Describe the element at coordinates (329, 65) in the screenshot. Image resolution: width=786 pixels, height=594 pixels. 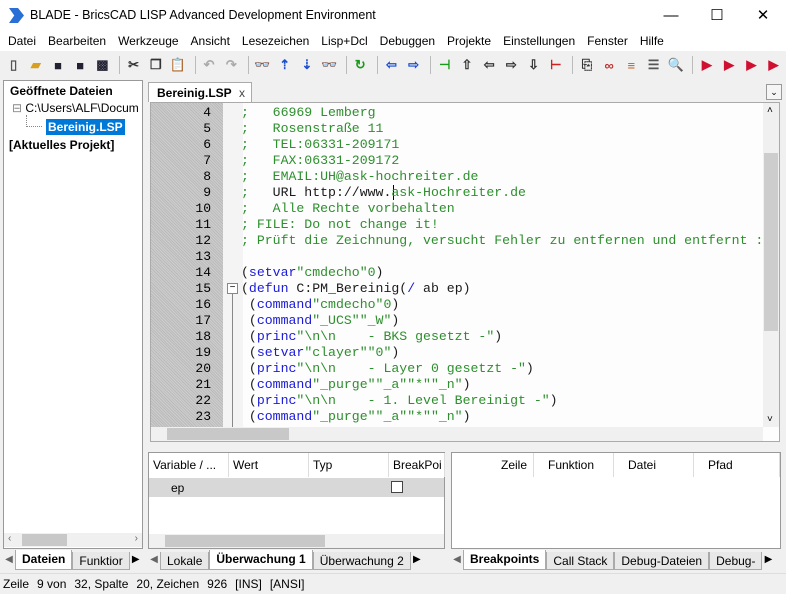
I see `replace-button: 👓` at that location.